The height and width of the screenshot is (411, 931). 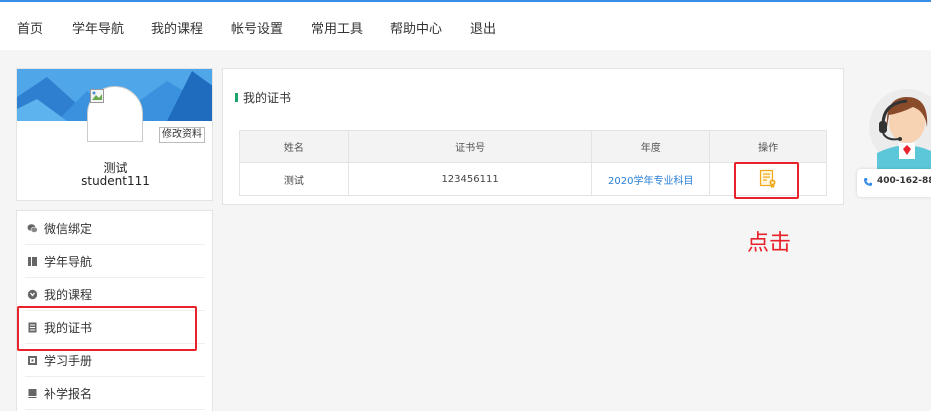 What do you see at coordinates (98, 27) in the screenshot?
I see `nav-year-guide: 学年导航` at bounding box center [98, 27].